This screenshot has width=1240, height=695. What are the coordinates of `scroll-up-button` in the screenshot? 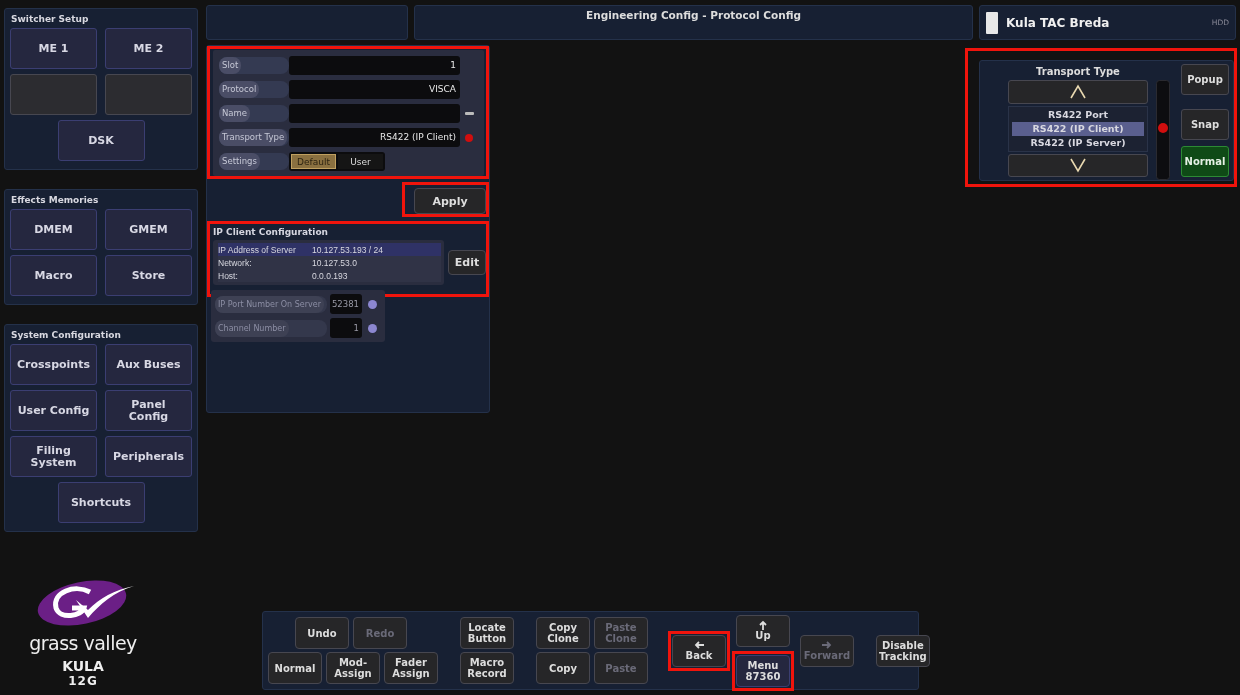 It's located at (1078, 92).